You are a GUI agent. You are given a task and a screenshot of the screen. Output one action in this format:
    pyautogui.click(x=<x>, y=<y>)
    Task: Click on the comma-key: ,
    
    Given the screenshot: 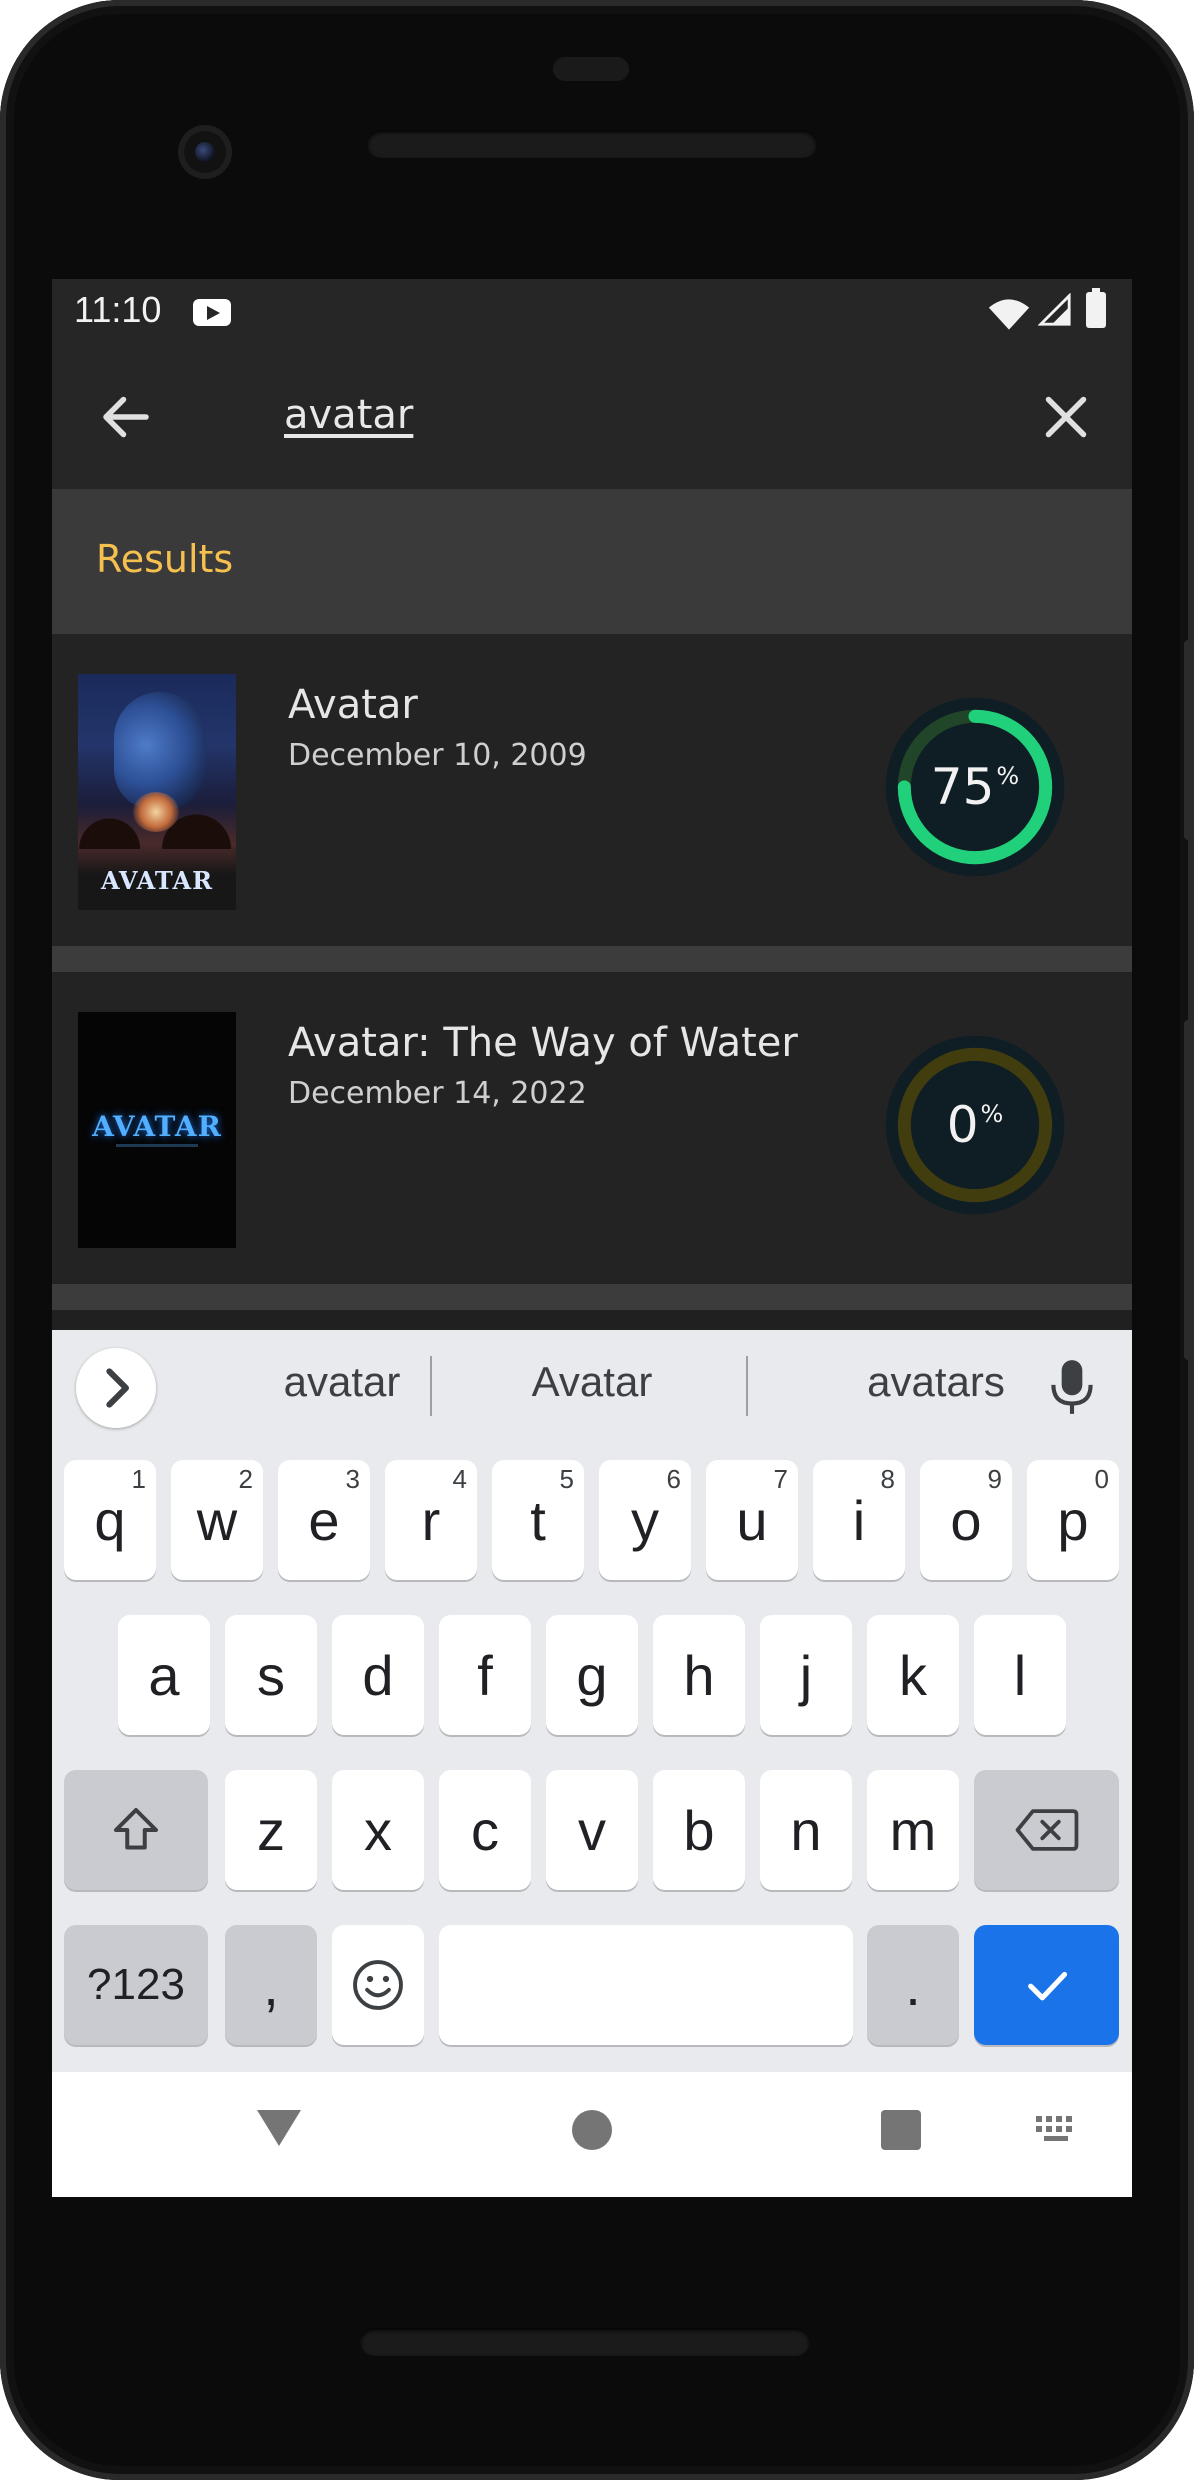 What is the action you would take?
    pyautogui.click(x=271, y=1985)
    